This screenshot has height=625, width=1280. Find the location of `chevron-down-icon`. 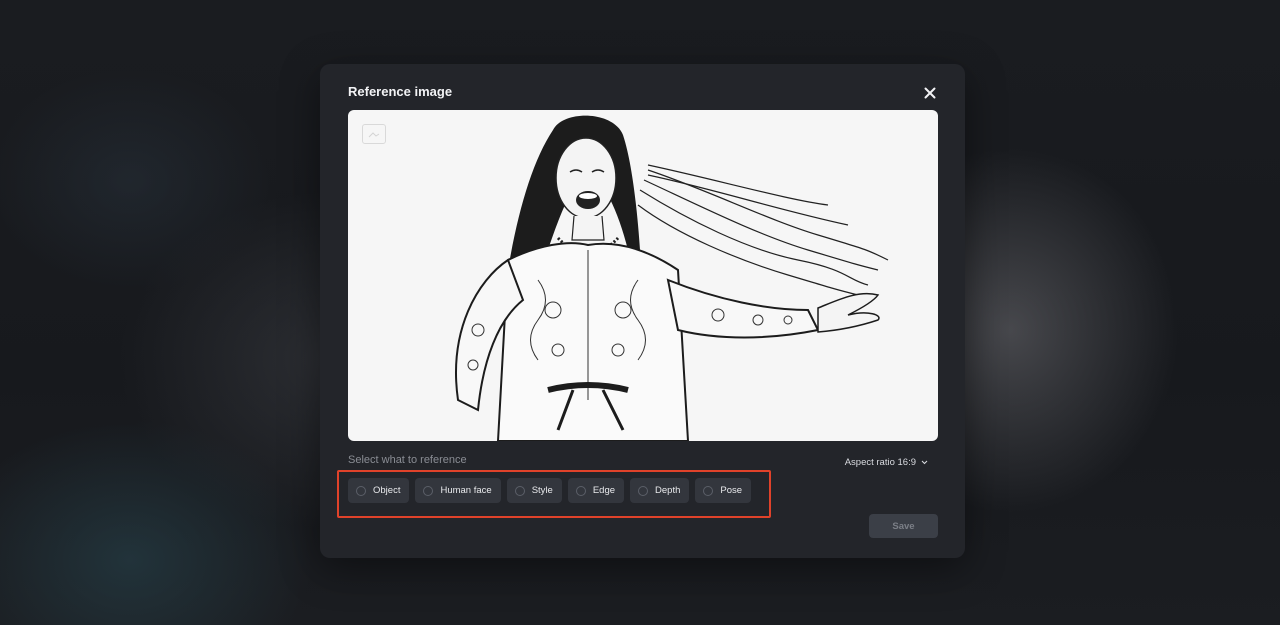

chevron-down-icon is located at coordinates (924, 462).